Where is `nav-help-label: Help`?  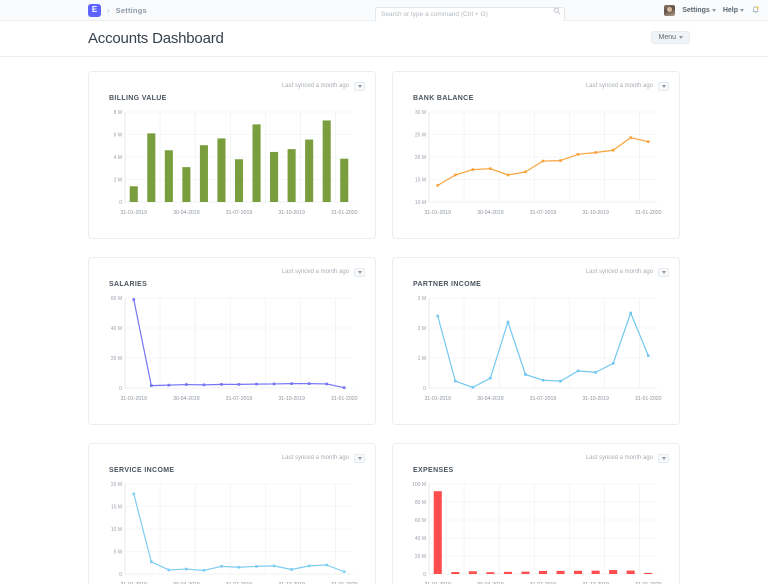 nav-help-label: Help is located at coordinates (730, 10).